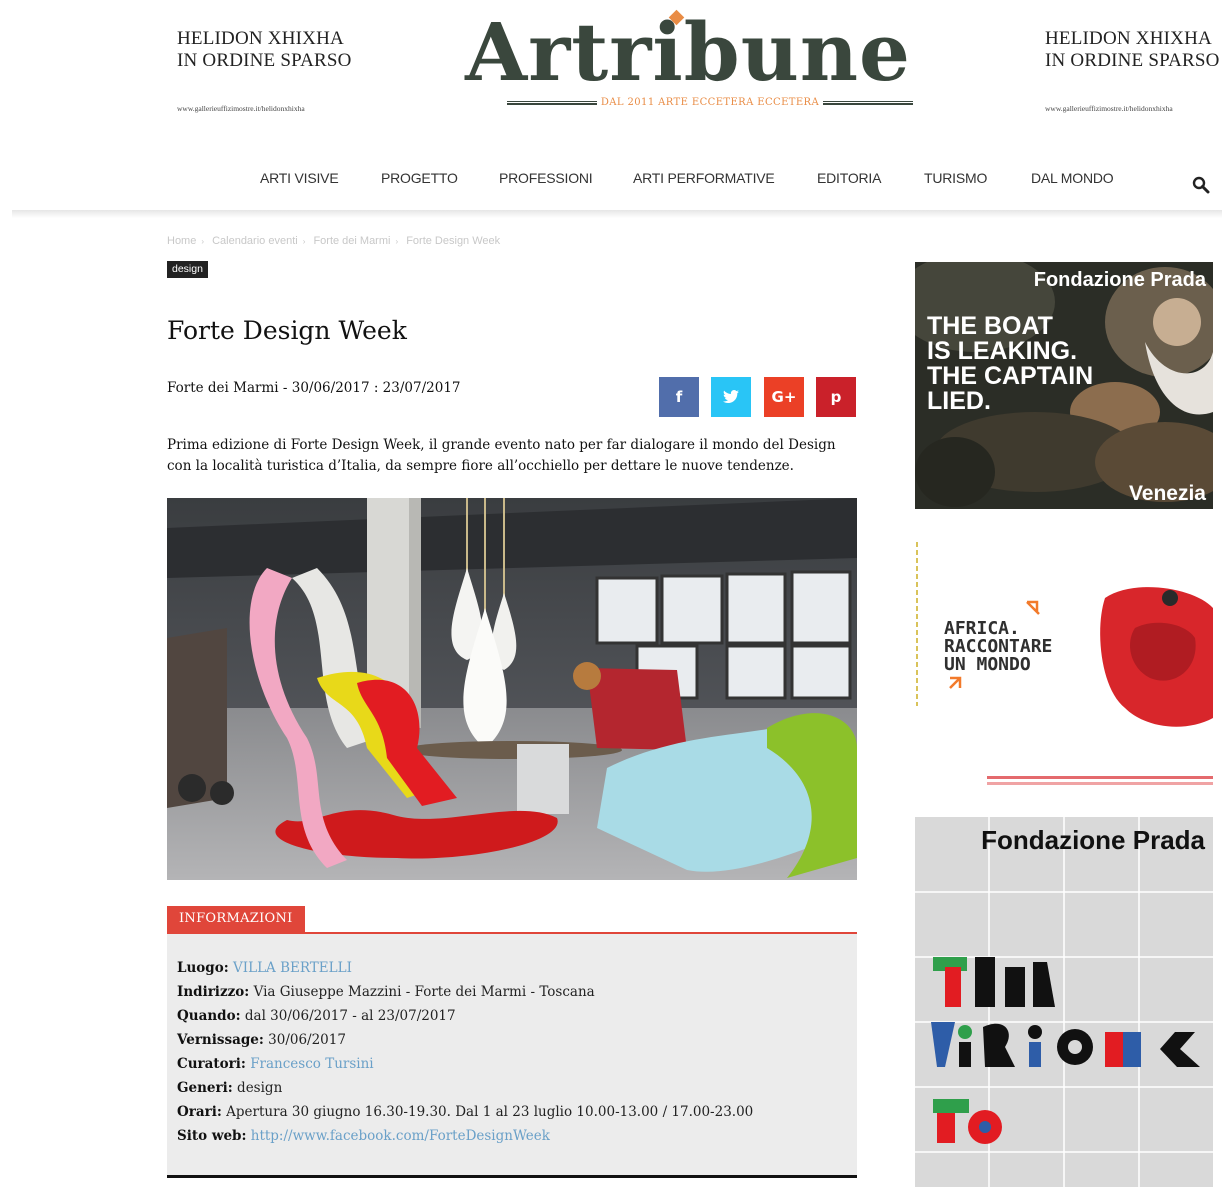  Describe the element at coordinates (617, 214) in the screenshot. I see `nav-divider` at that location.